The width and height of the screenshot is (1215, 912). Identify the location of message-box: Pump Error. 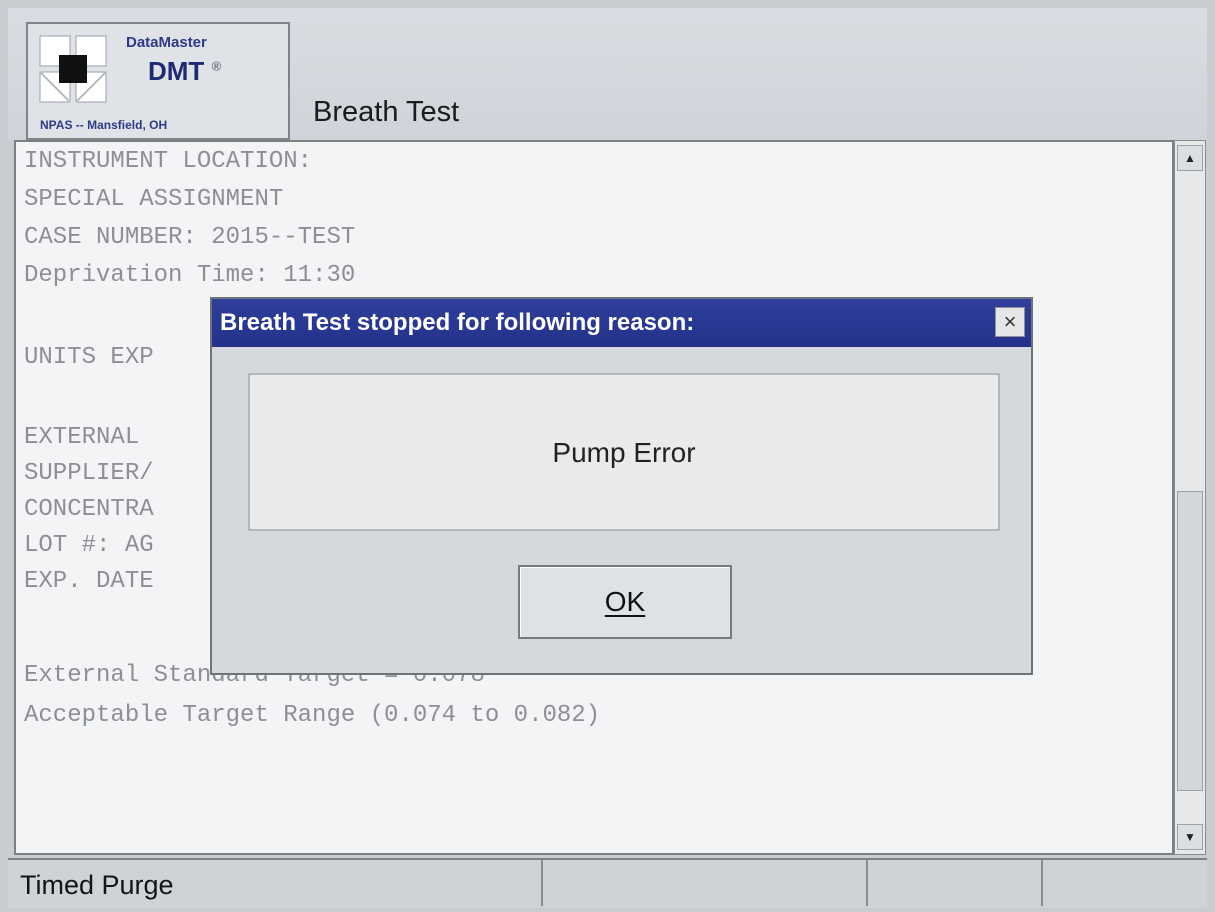
(624, 452).